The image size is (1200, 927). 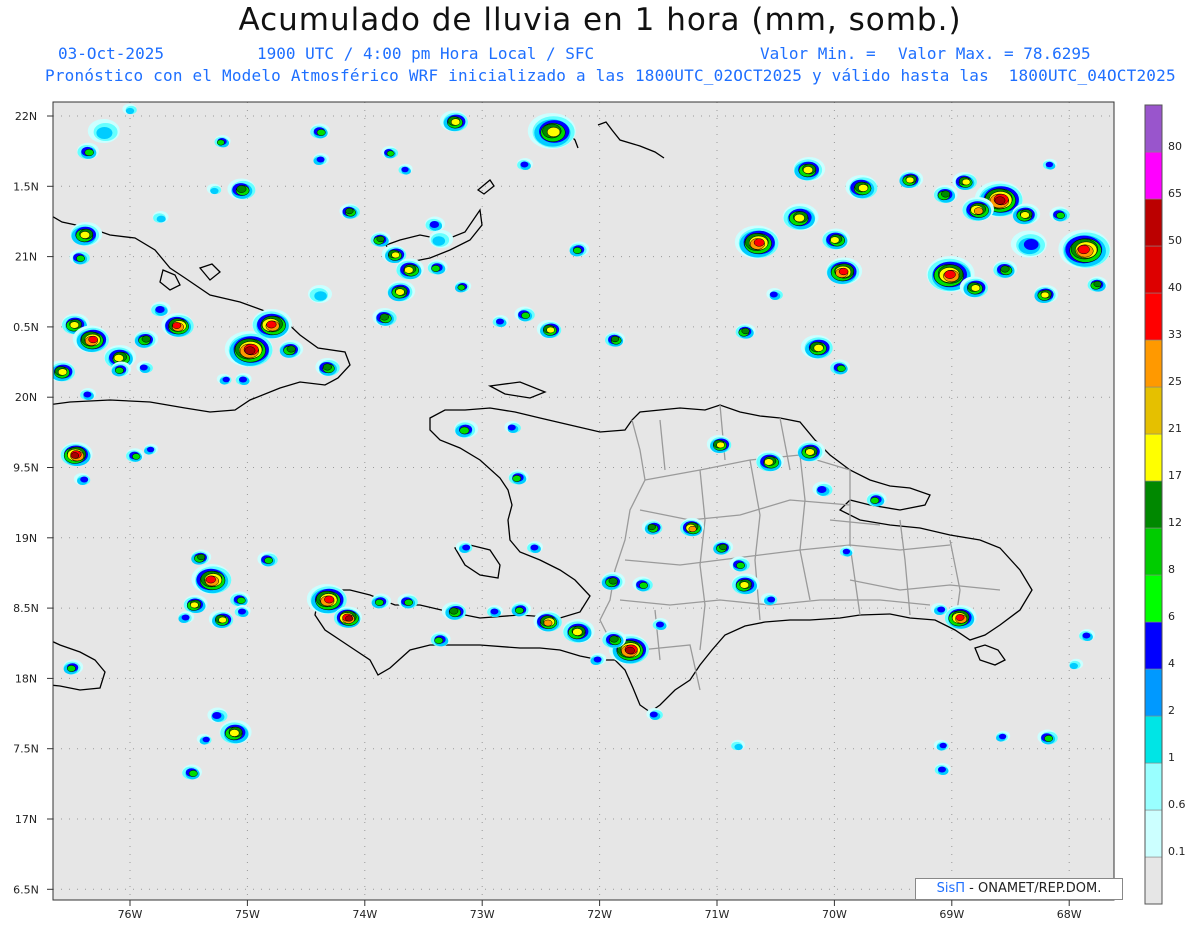 What do you see at coordinates (26, 468) in the screenshot?
I see `lat-label: 9.5N` at bounding box center [26, 468].